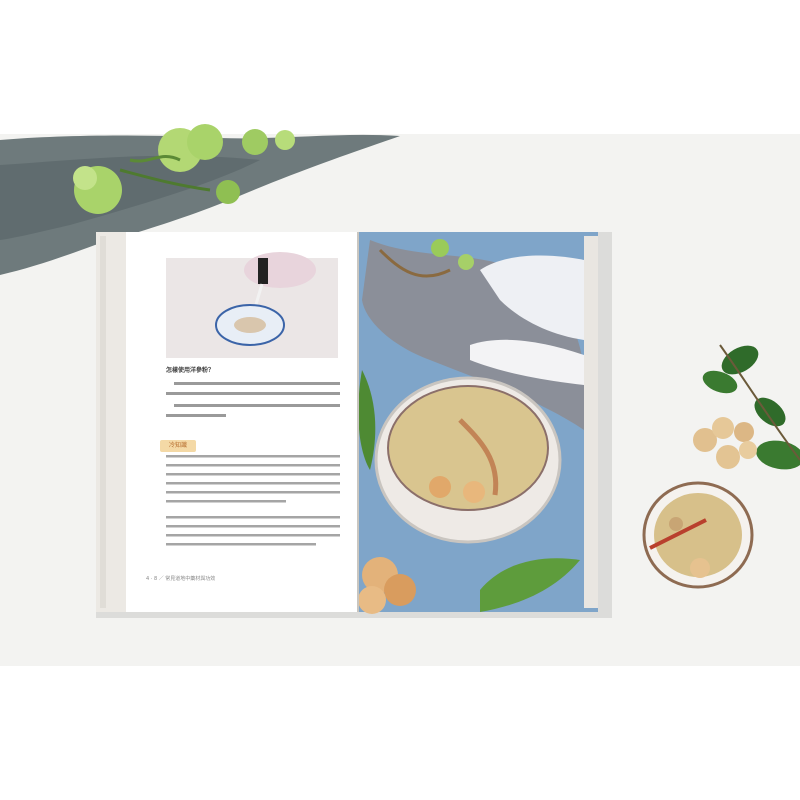  Describe the element at coordinates (190, 370) in the screenshot. I see `question-title: 怎樣使用洋參粉？` at that location.